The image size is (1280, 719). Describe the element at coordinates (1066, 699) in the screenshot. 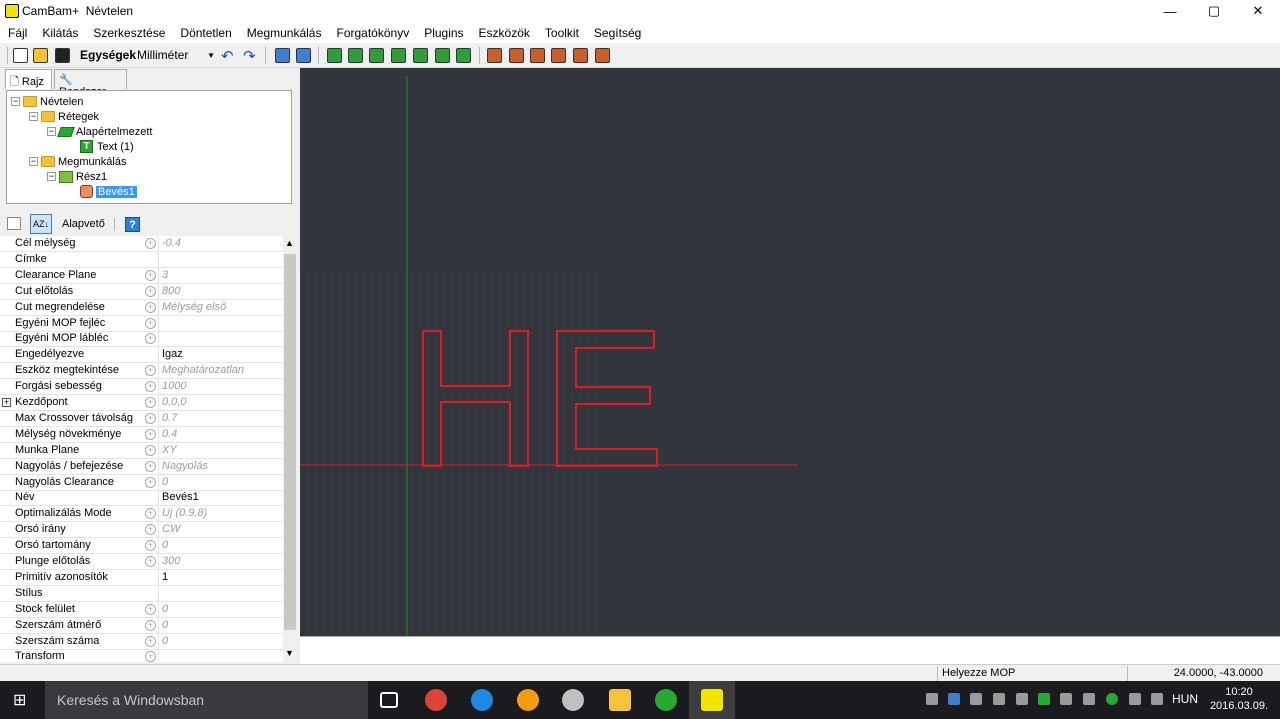

I see `volume-icon` at that location.